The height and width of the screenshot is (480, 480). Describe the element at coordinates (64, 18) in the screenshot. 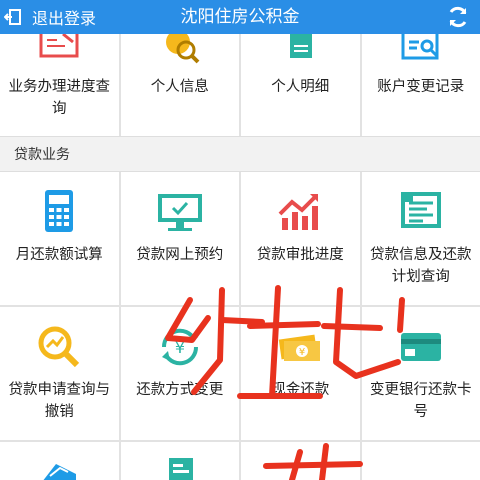

I see `logout-label: 退出登录` at that location.